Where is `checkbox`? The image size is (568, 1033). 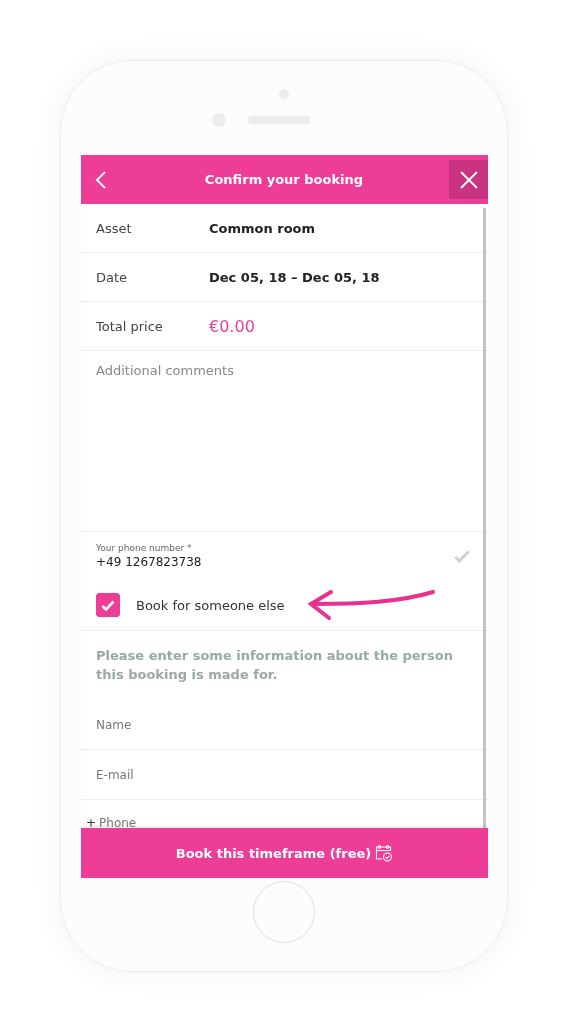
checkbox is located at coordinates (108, 605).